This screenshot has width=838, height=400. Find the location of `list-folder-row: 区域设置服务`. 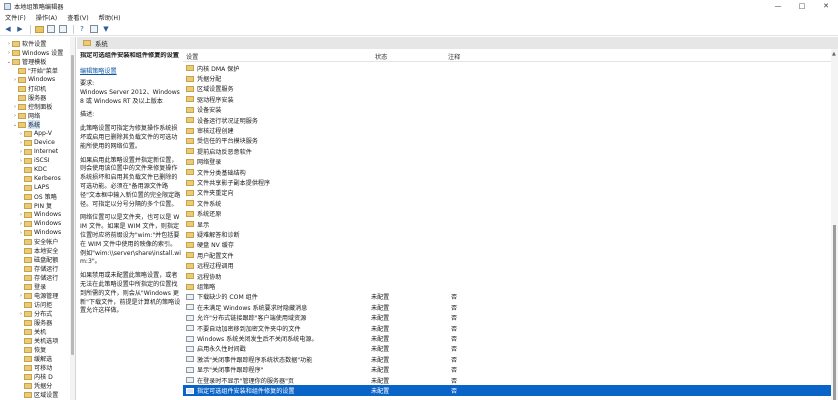

list-folder-row: 区域设置服务 is located at coordinates (507, 89).